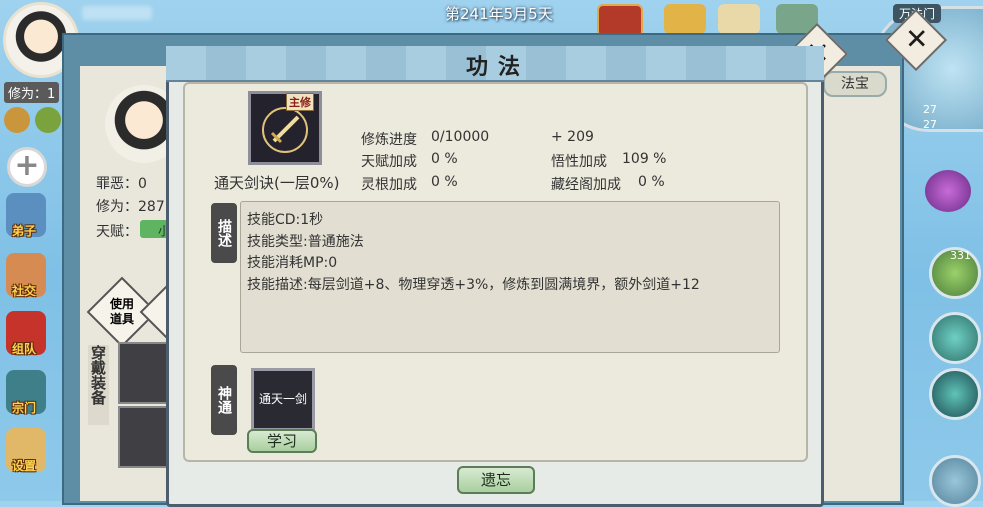 This screenshot has height=507, width=983. Describe the element at coordinates (389, 185) in the screenshot. I see `root-bonus-label: 灵根加成` at that location.